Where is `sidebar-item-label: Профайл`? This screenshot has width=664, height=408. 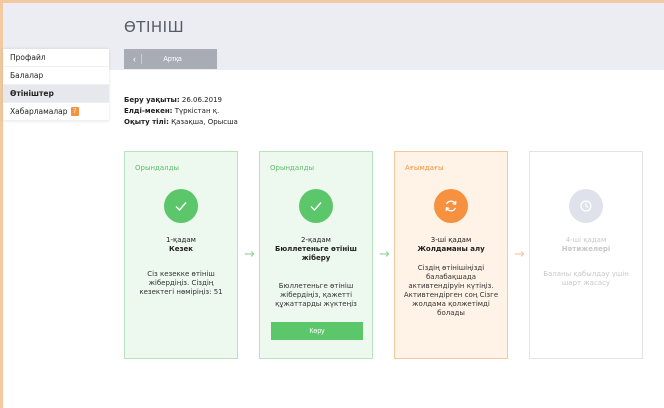
sidebar-item-label: Профайл is located at coordinates (28, 57).